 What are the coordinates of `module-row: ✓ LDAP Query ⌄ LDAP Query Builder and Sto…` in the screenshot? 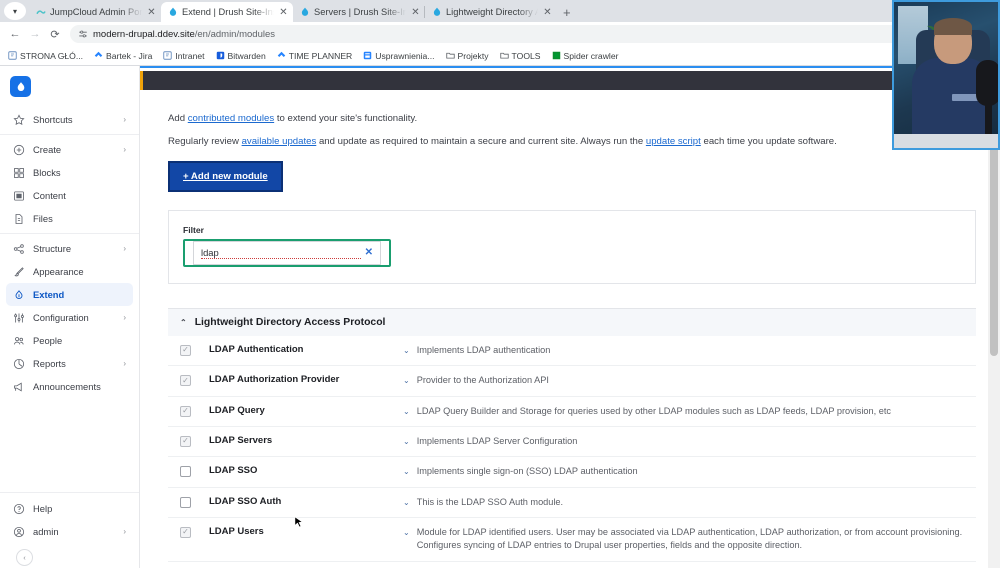 It's located at (572, 412).